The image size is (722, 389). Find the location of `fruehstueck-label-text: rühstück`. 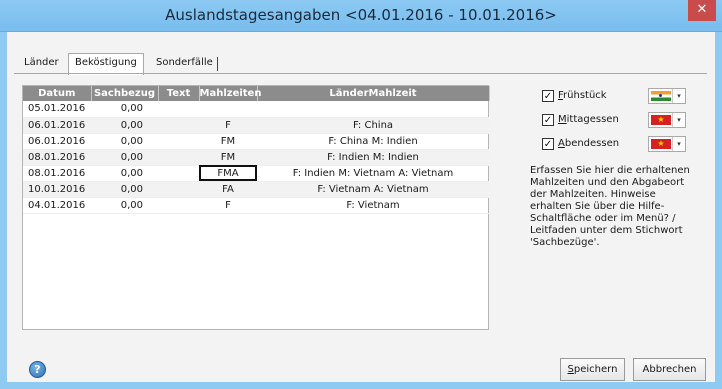

fruehstueck-label-text: rühstück is located at coordinates (585, 95).